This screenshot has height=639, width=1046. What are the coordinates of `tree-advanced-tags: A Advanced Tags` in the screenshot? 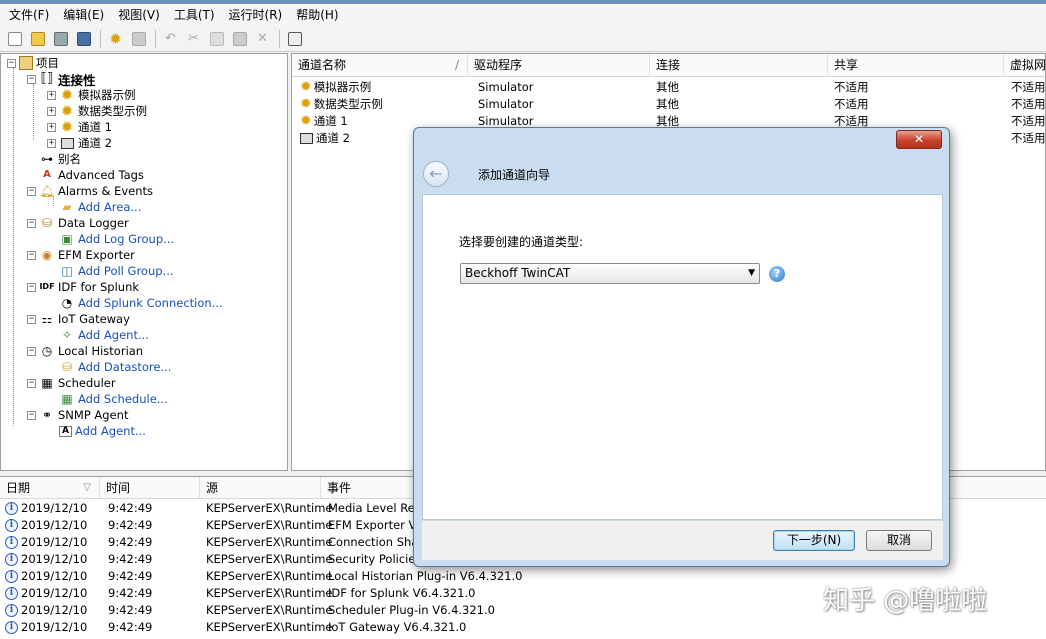 It's located at (91, 175).